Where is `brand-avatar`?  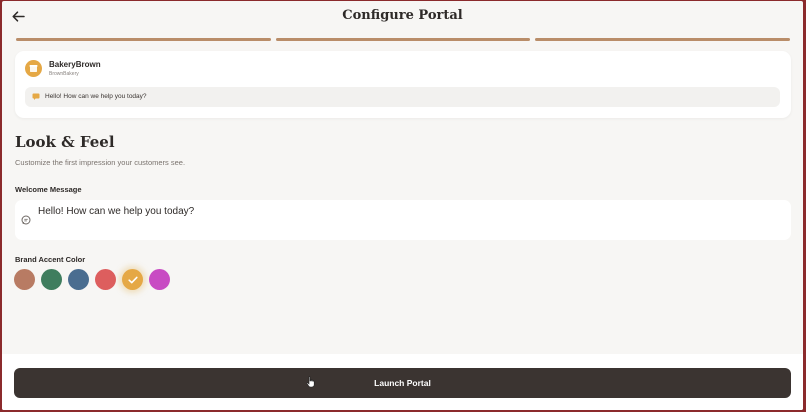 brand-avatar is located at coordinates (33, 68).